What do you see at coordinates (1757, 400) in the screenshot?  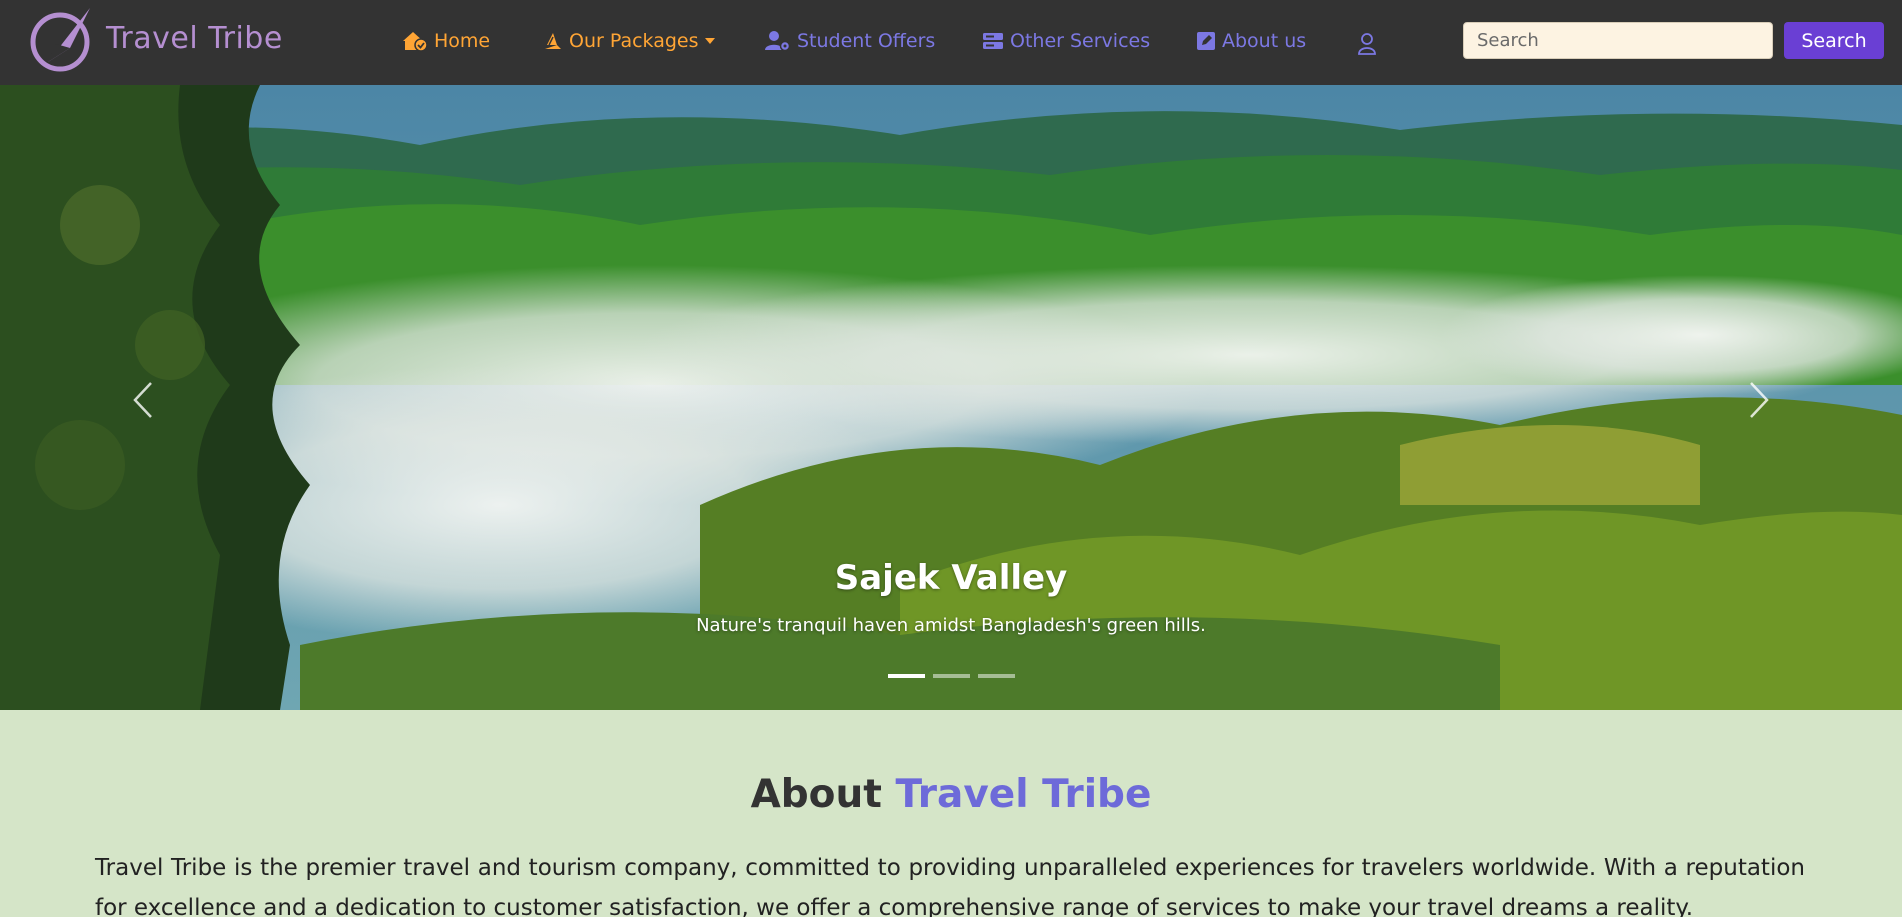 I see `carousel-next-icon` at bounding box center [1757, 400].